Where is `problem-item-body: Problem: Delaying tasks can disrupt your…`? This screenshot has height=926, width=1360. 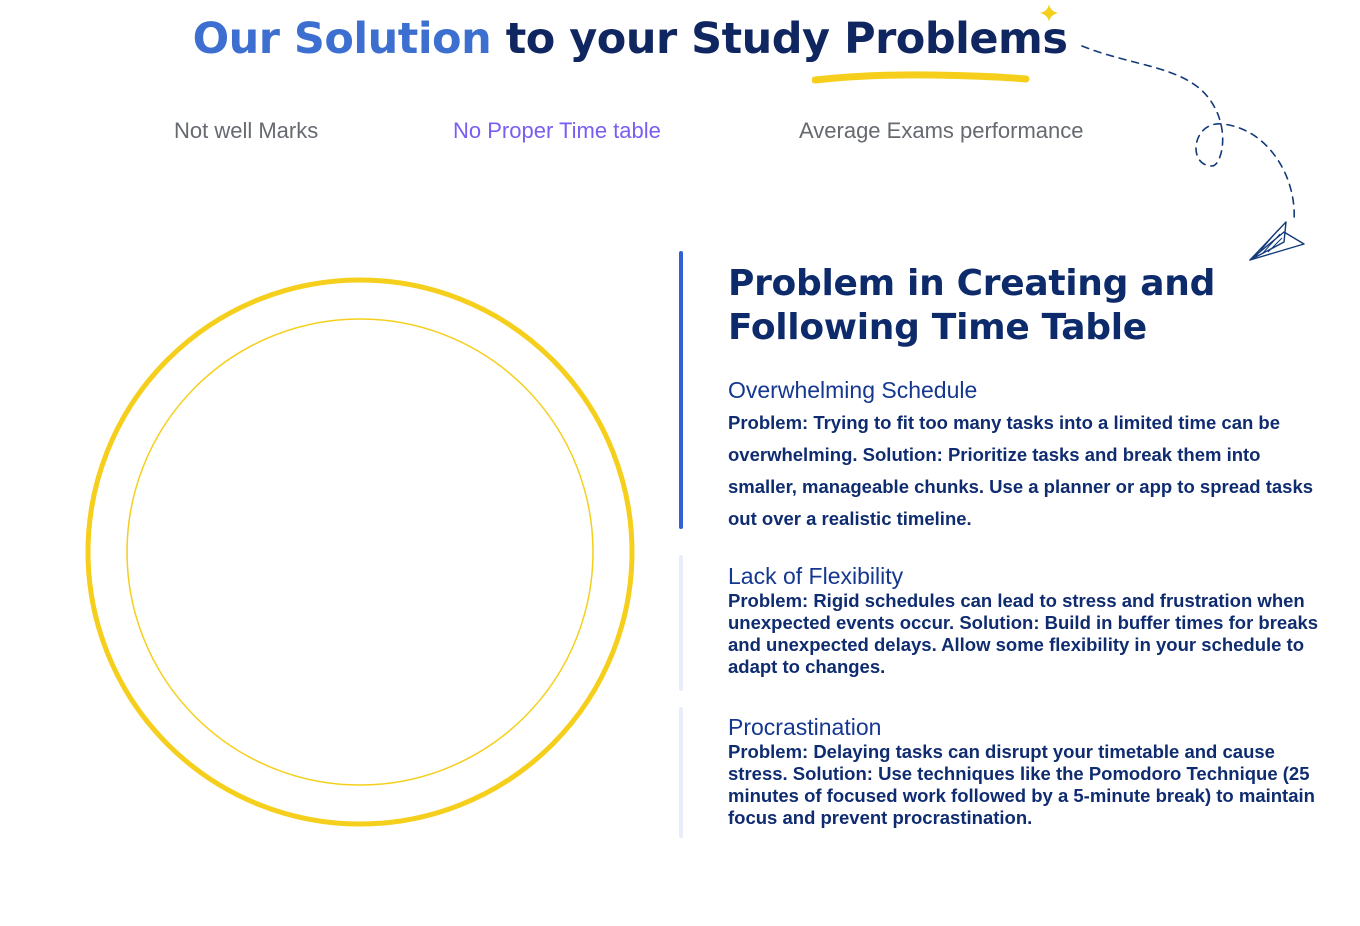
problem-item-body: Problem: Delaying tasks can disrupt your… is located at coordinates (1021, 784).